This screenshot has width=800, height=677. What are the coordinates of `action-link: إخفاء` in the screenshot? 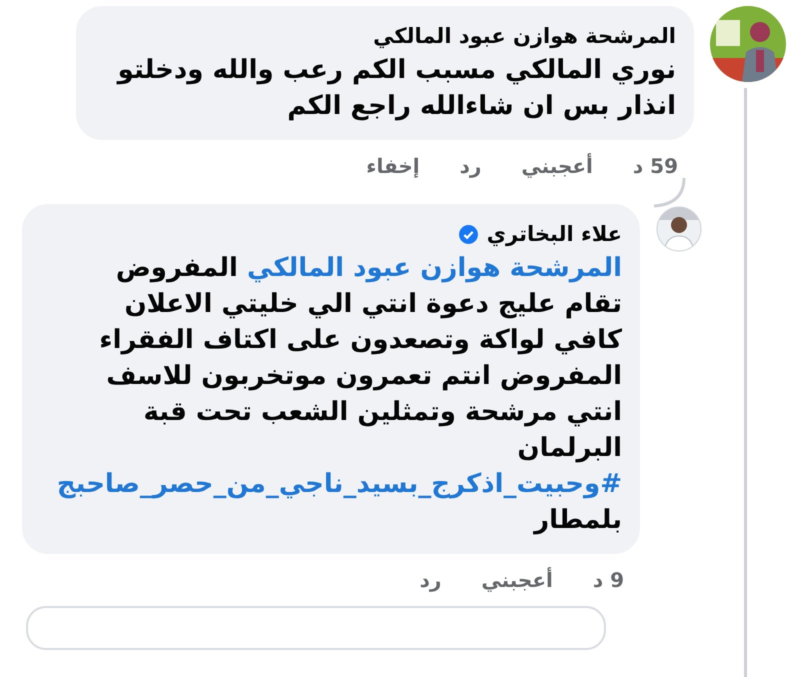 It's located at (393, 166).